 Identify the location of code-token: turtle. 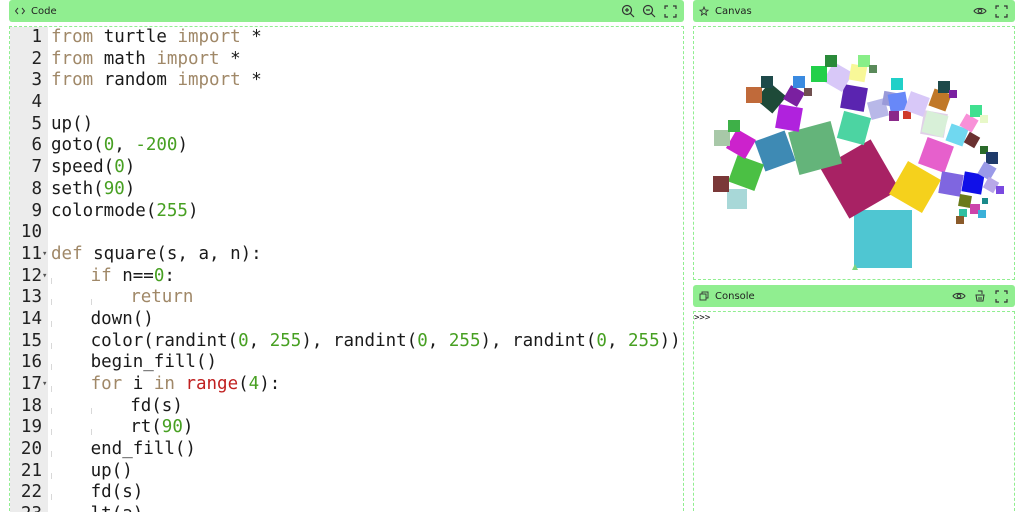
(135, 37).